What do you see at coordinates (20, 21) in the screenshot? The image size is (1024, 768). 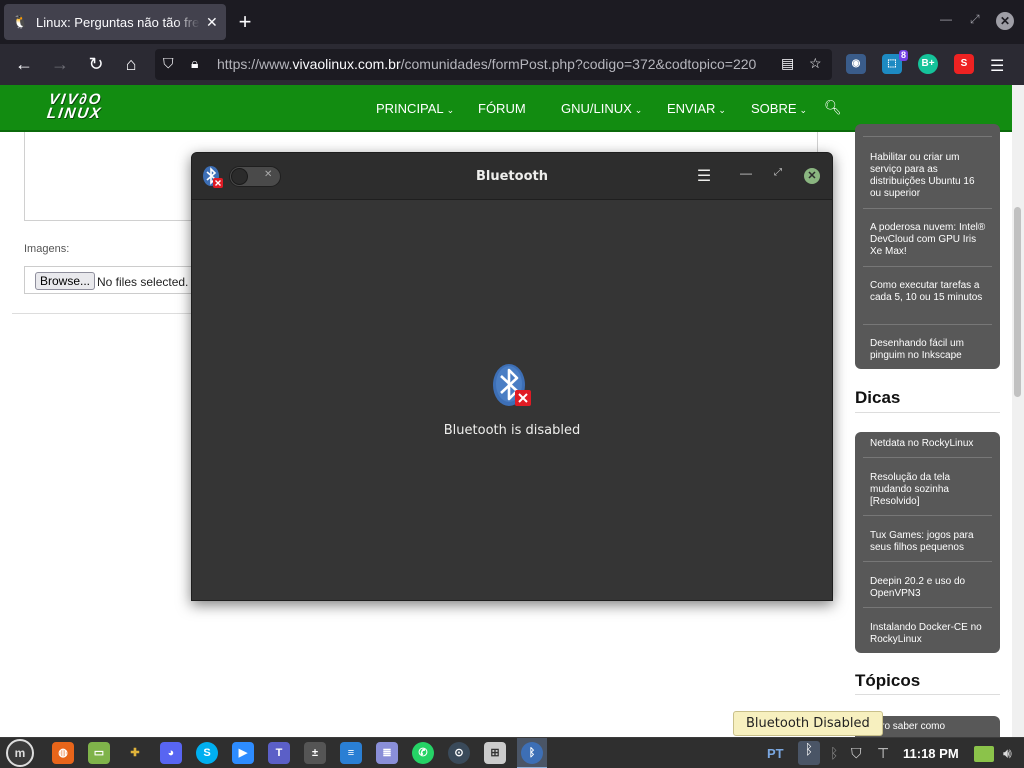 I see `tux-favicon-icon: 🐧` at bounding box center [20, 21].